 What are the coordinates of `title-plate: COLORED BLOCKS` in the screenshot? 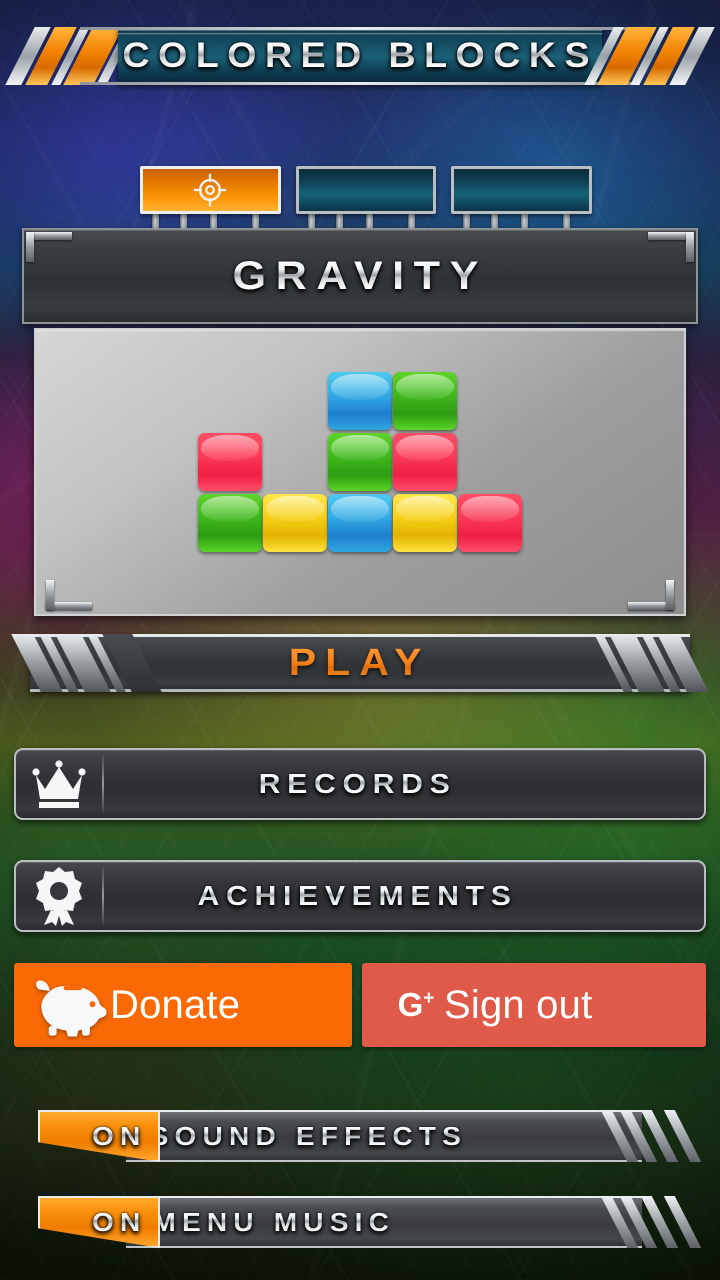 It's located at (360, 56).